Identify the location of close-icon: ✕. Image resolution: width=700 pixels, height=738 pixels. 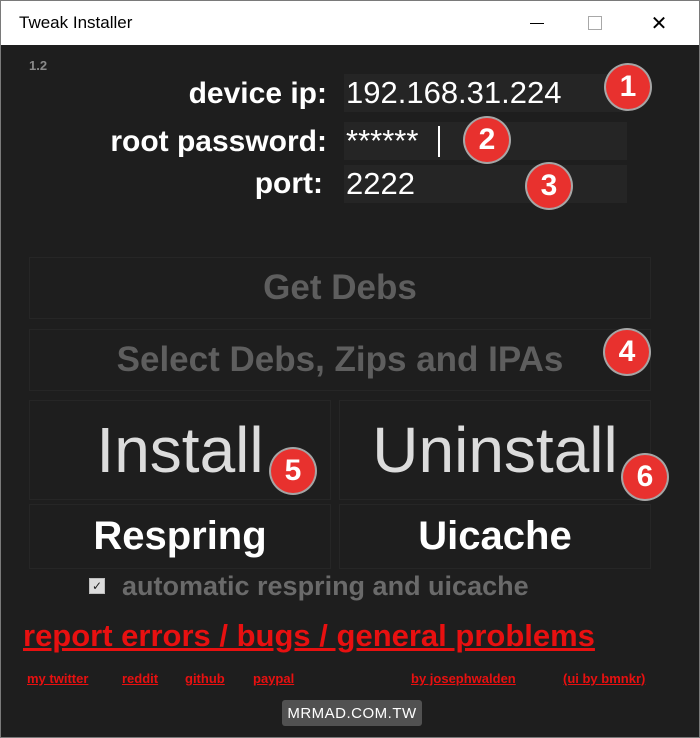
(659, 23).